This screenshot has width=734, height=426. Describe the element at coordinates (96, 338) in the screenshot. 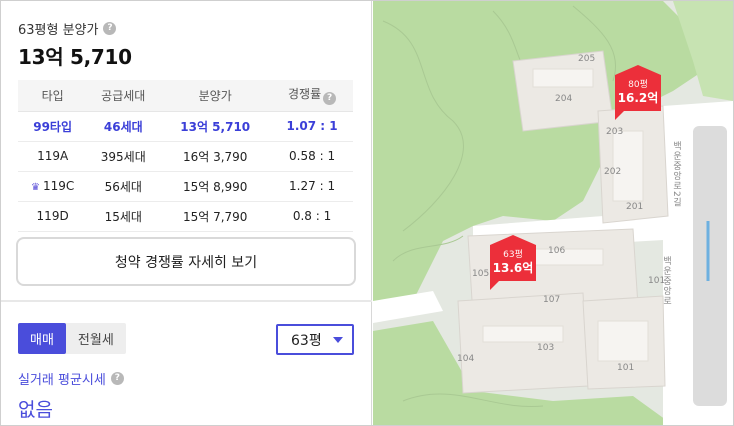

I see `tab-rent: 전월세` at that location.